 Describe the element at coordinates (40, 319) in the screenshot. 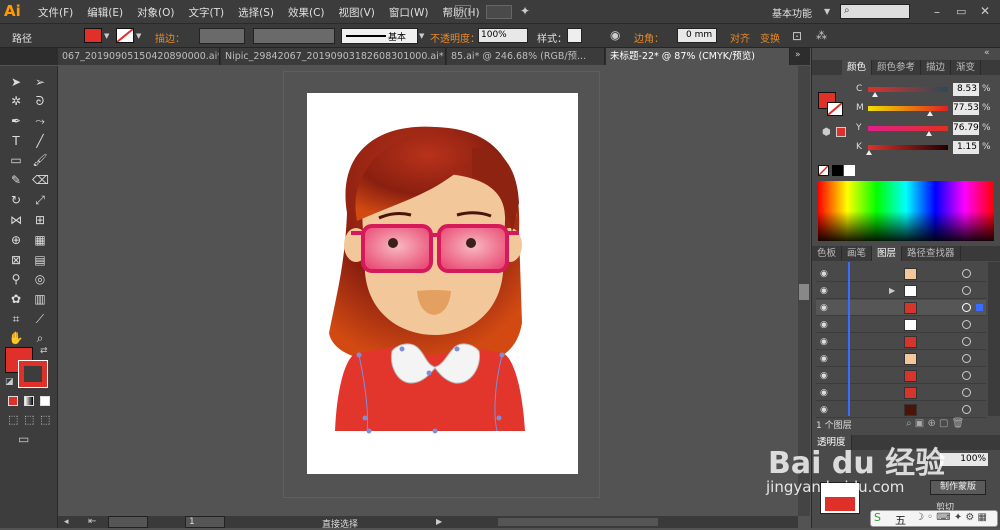

I see `slice-tool-icon: ⟋` at that location.